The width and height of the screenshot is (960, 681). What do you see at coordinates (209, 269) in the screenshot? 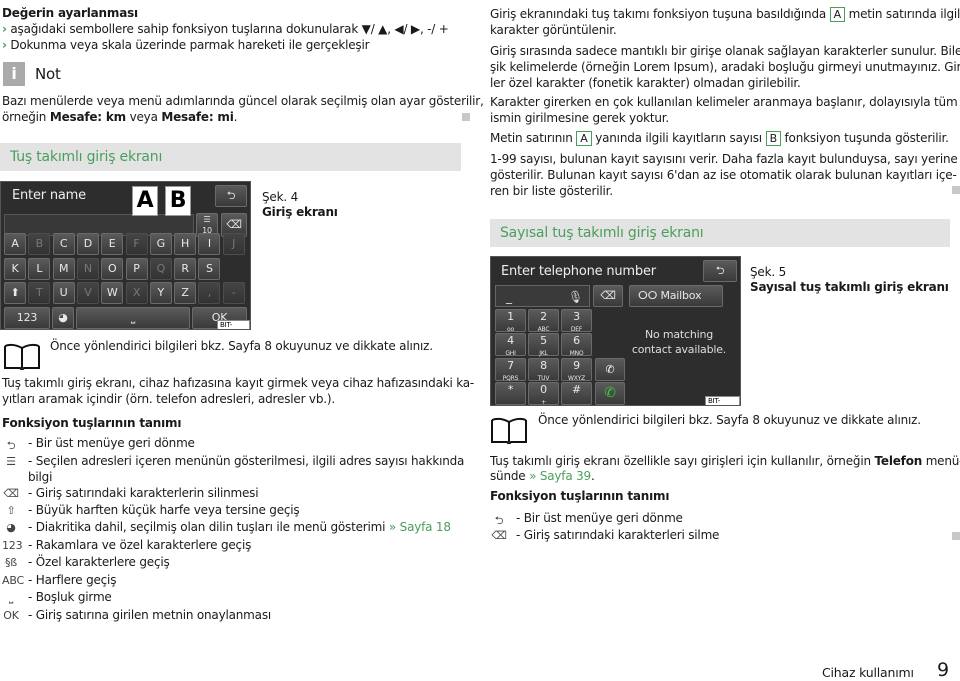
I see `key-S: S` at bounding box center [209, 269].